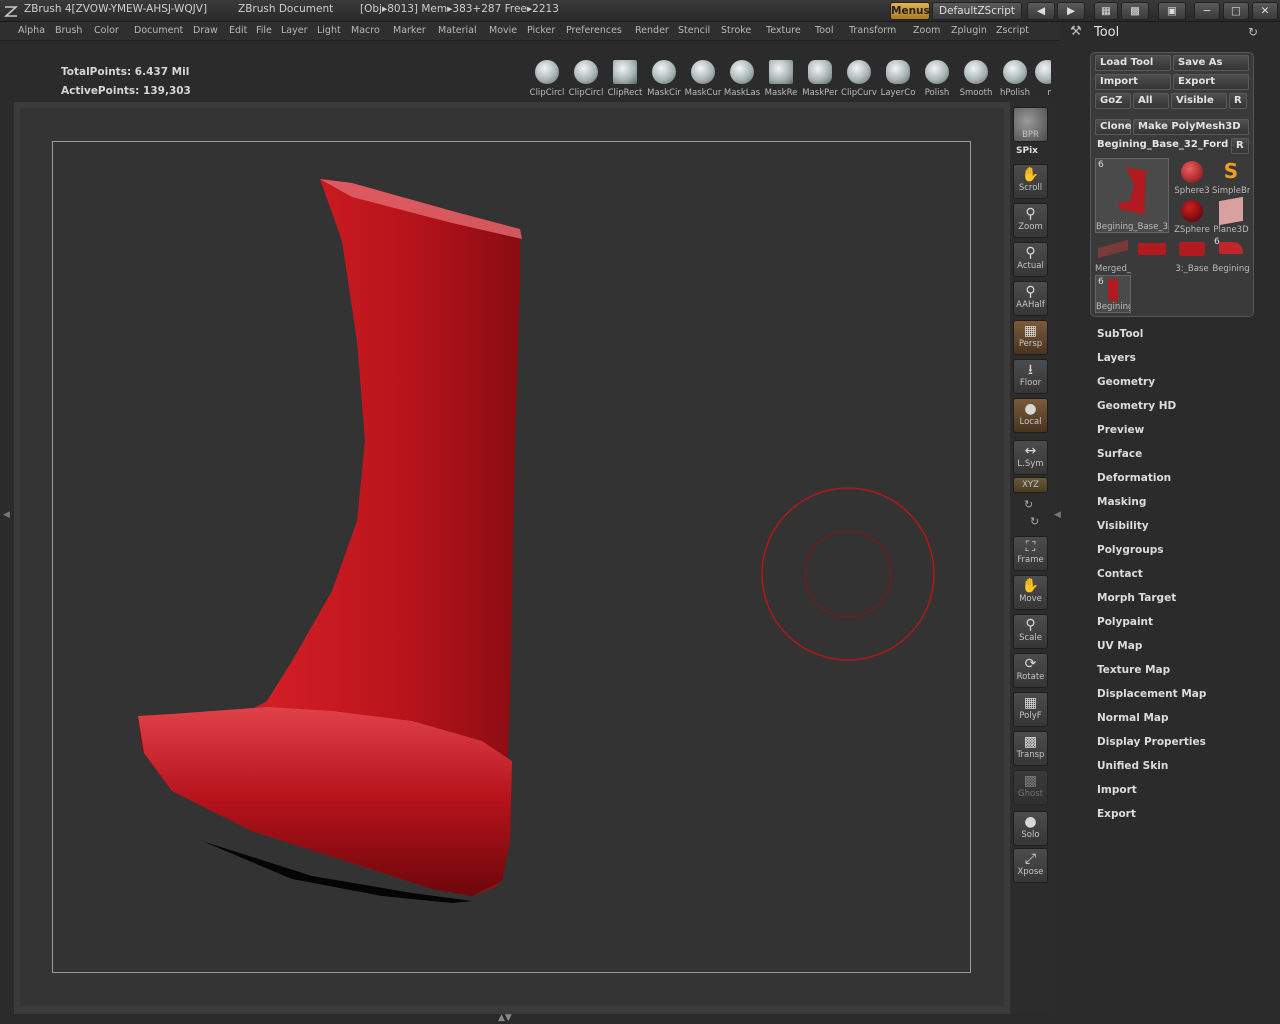 The image size is (1280, 1024). What do you see at coordinates (1030, 181) in the screenshot?
I see `scroll-button: ✋ Scroll` at bounding box center [1030, 181].